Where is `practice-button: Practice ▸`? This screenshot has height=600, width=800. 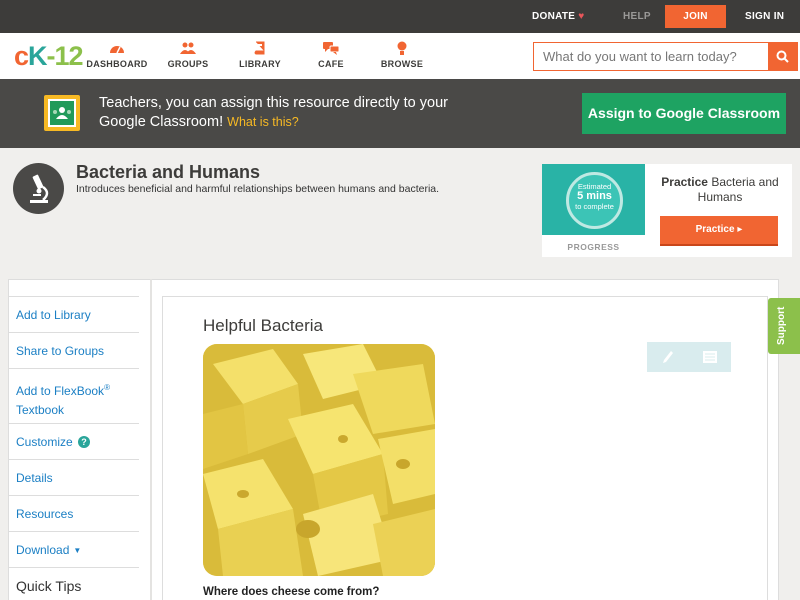
practice-button: Practice ▸ is located at coordinates (719, 230).